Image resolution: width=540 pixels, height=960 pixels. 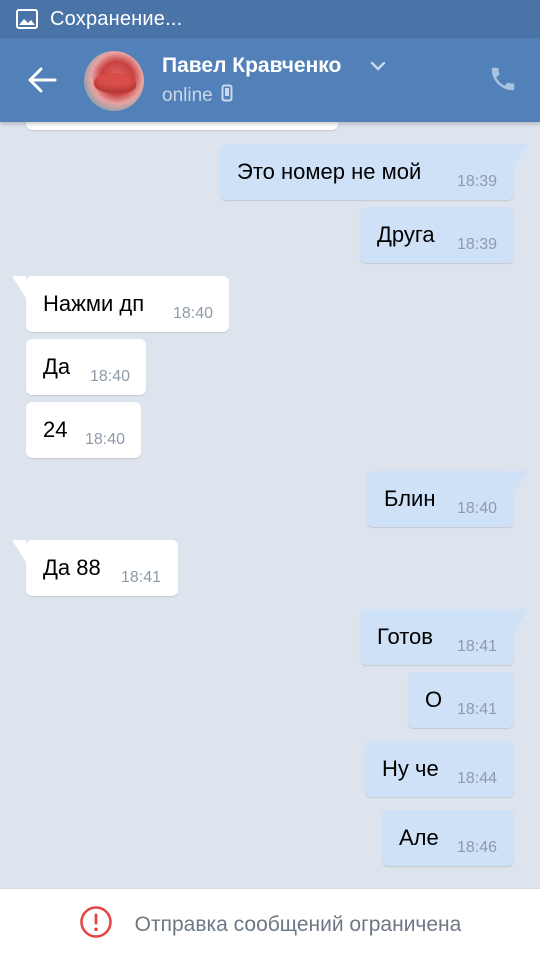 I want to click on message-time: 18:46, so click(x=476, y=847).